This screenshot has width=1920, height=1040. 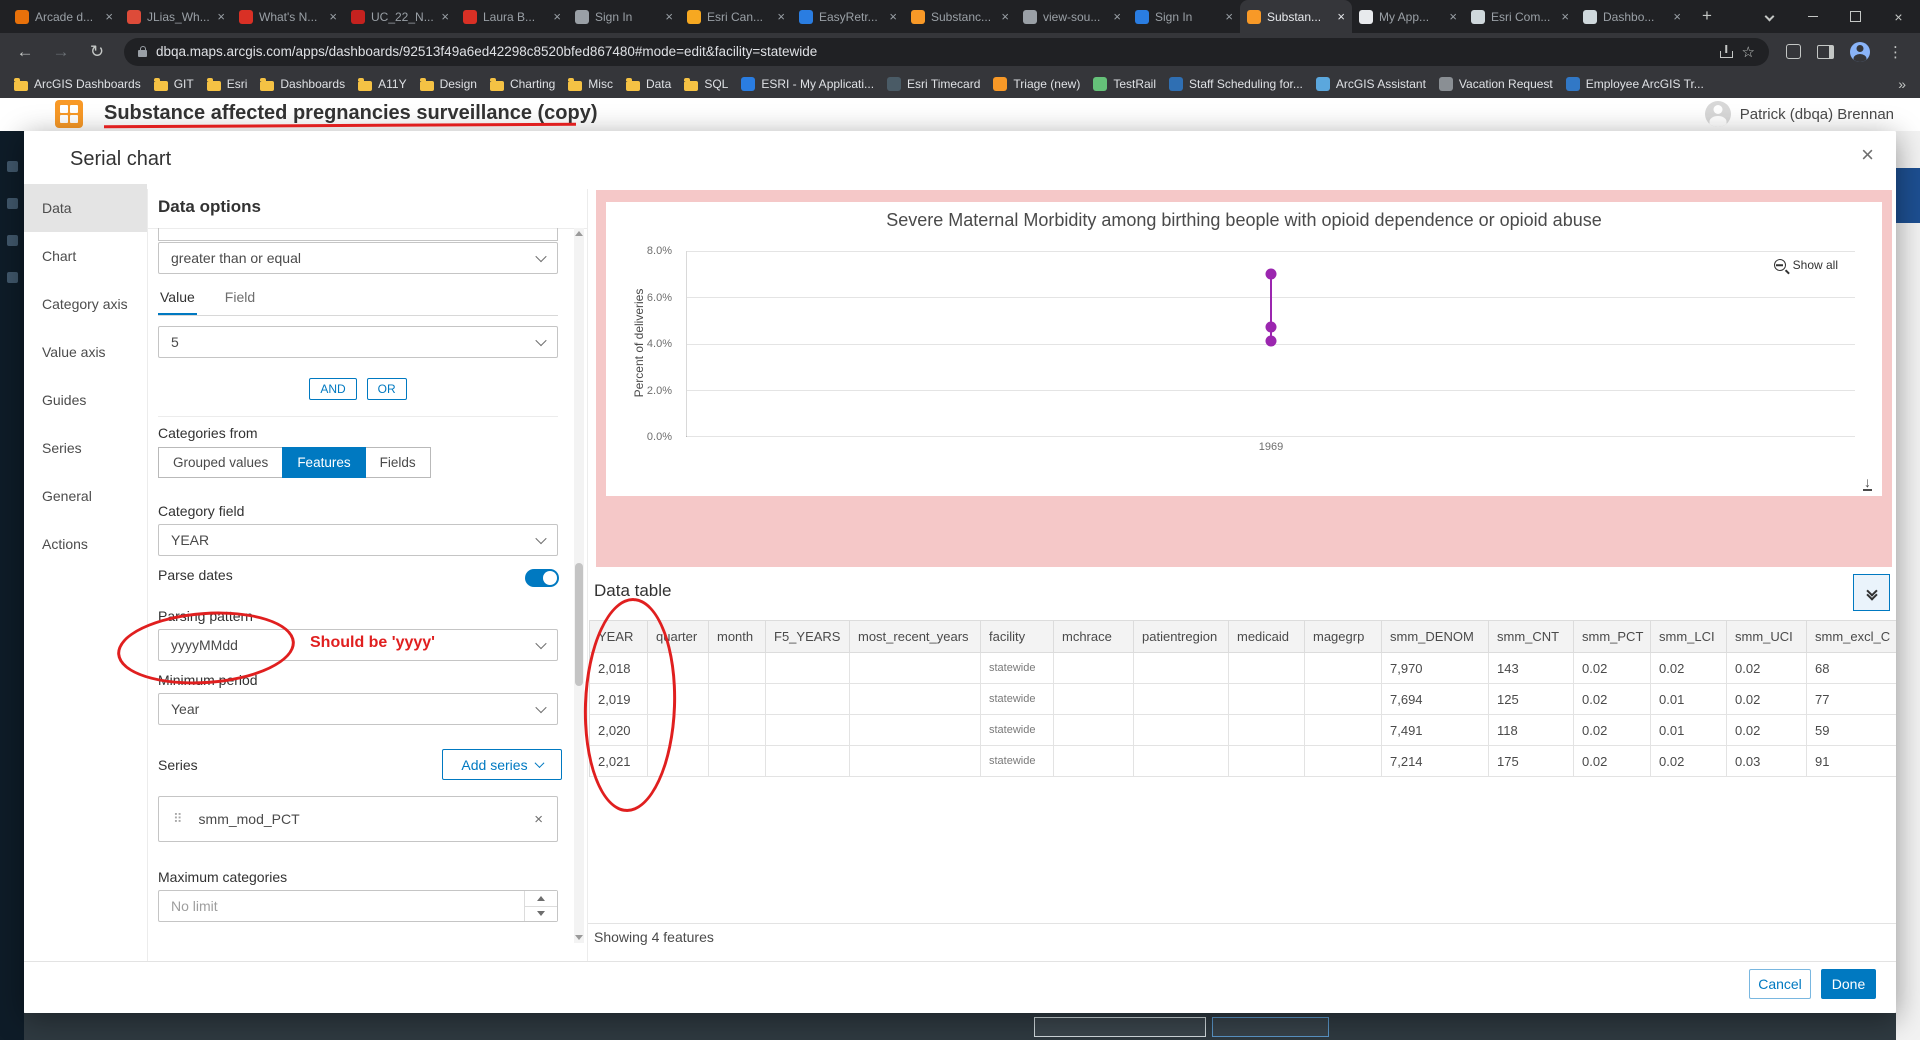 What do you see at coordinates (579, 233) in the screenshot?
I see `scrollbar-up-icon` at bounding box center [579, 233].